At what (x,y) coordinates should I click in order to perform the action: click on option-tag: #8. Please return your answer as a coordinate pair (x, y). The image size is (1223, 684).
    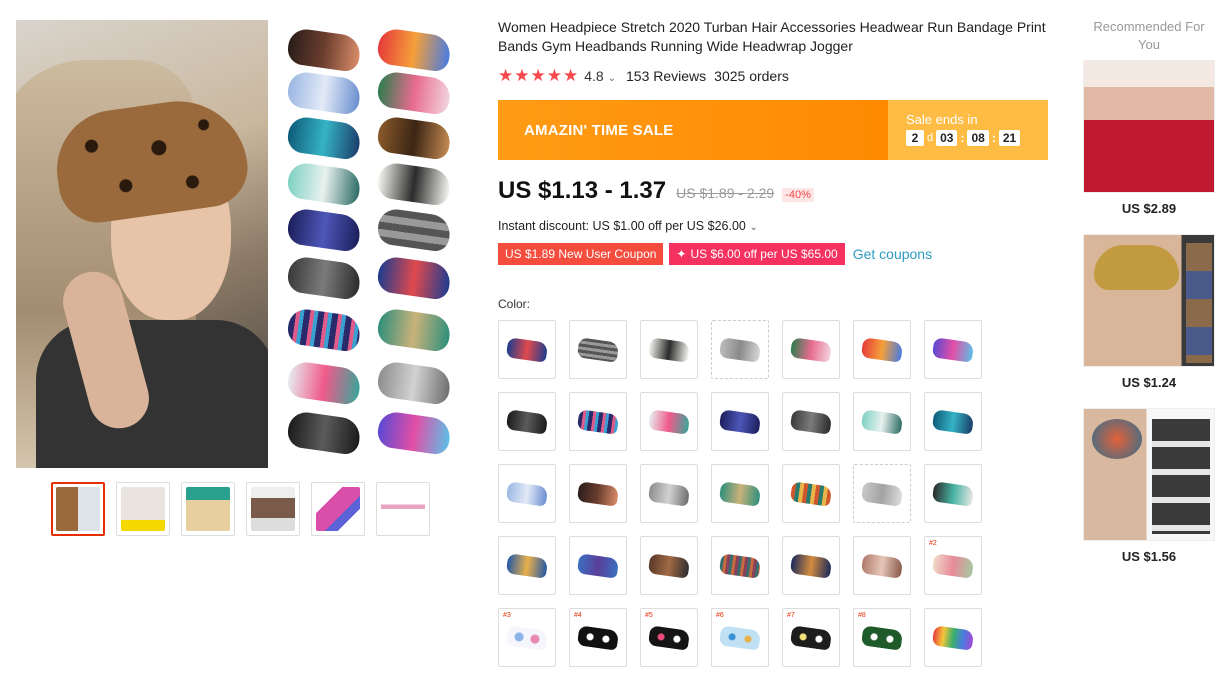
    Looking at the image, I should click on (862, 615).